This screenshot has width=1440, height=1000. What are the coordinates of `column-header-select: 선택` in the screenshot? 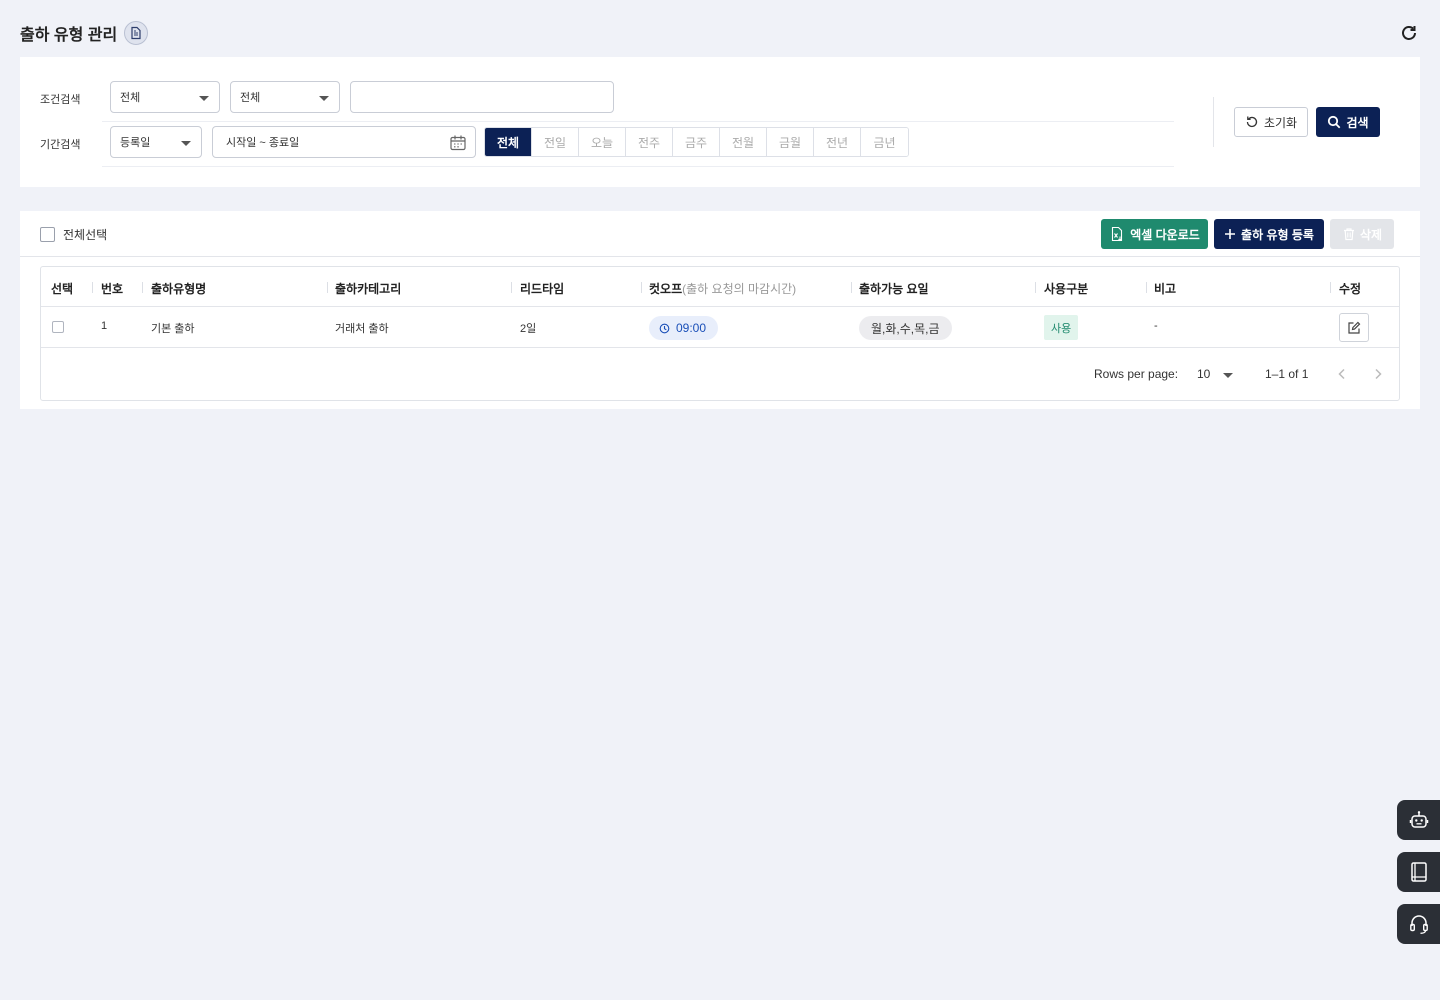 It's located at (62, 289).